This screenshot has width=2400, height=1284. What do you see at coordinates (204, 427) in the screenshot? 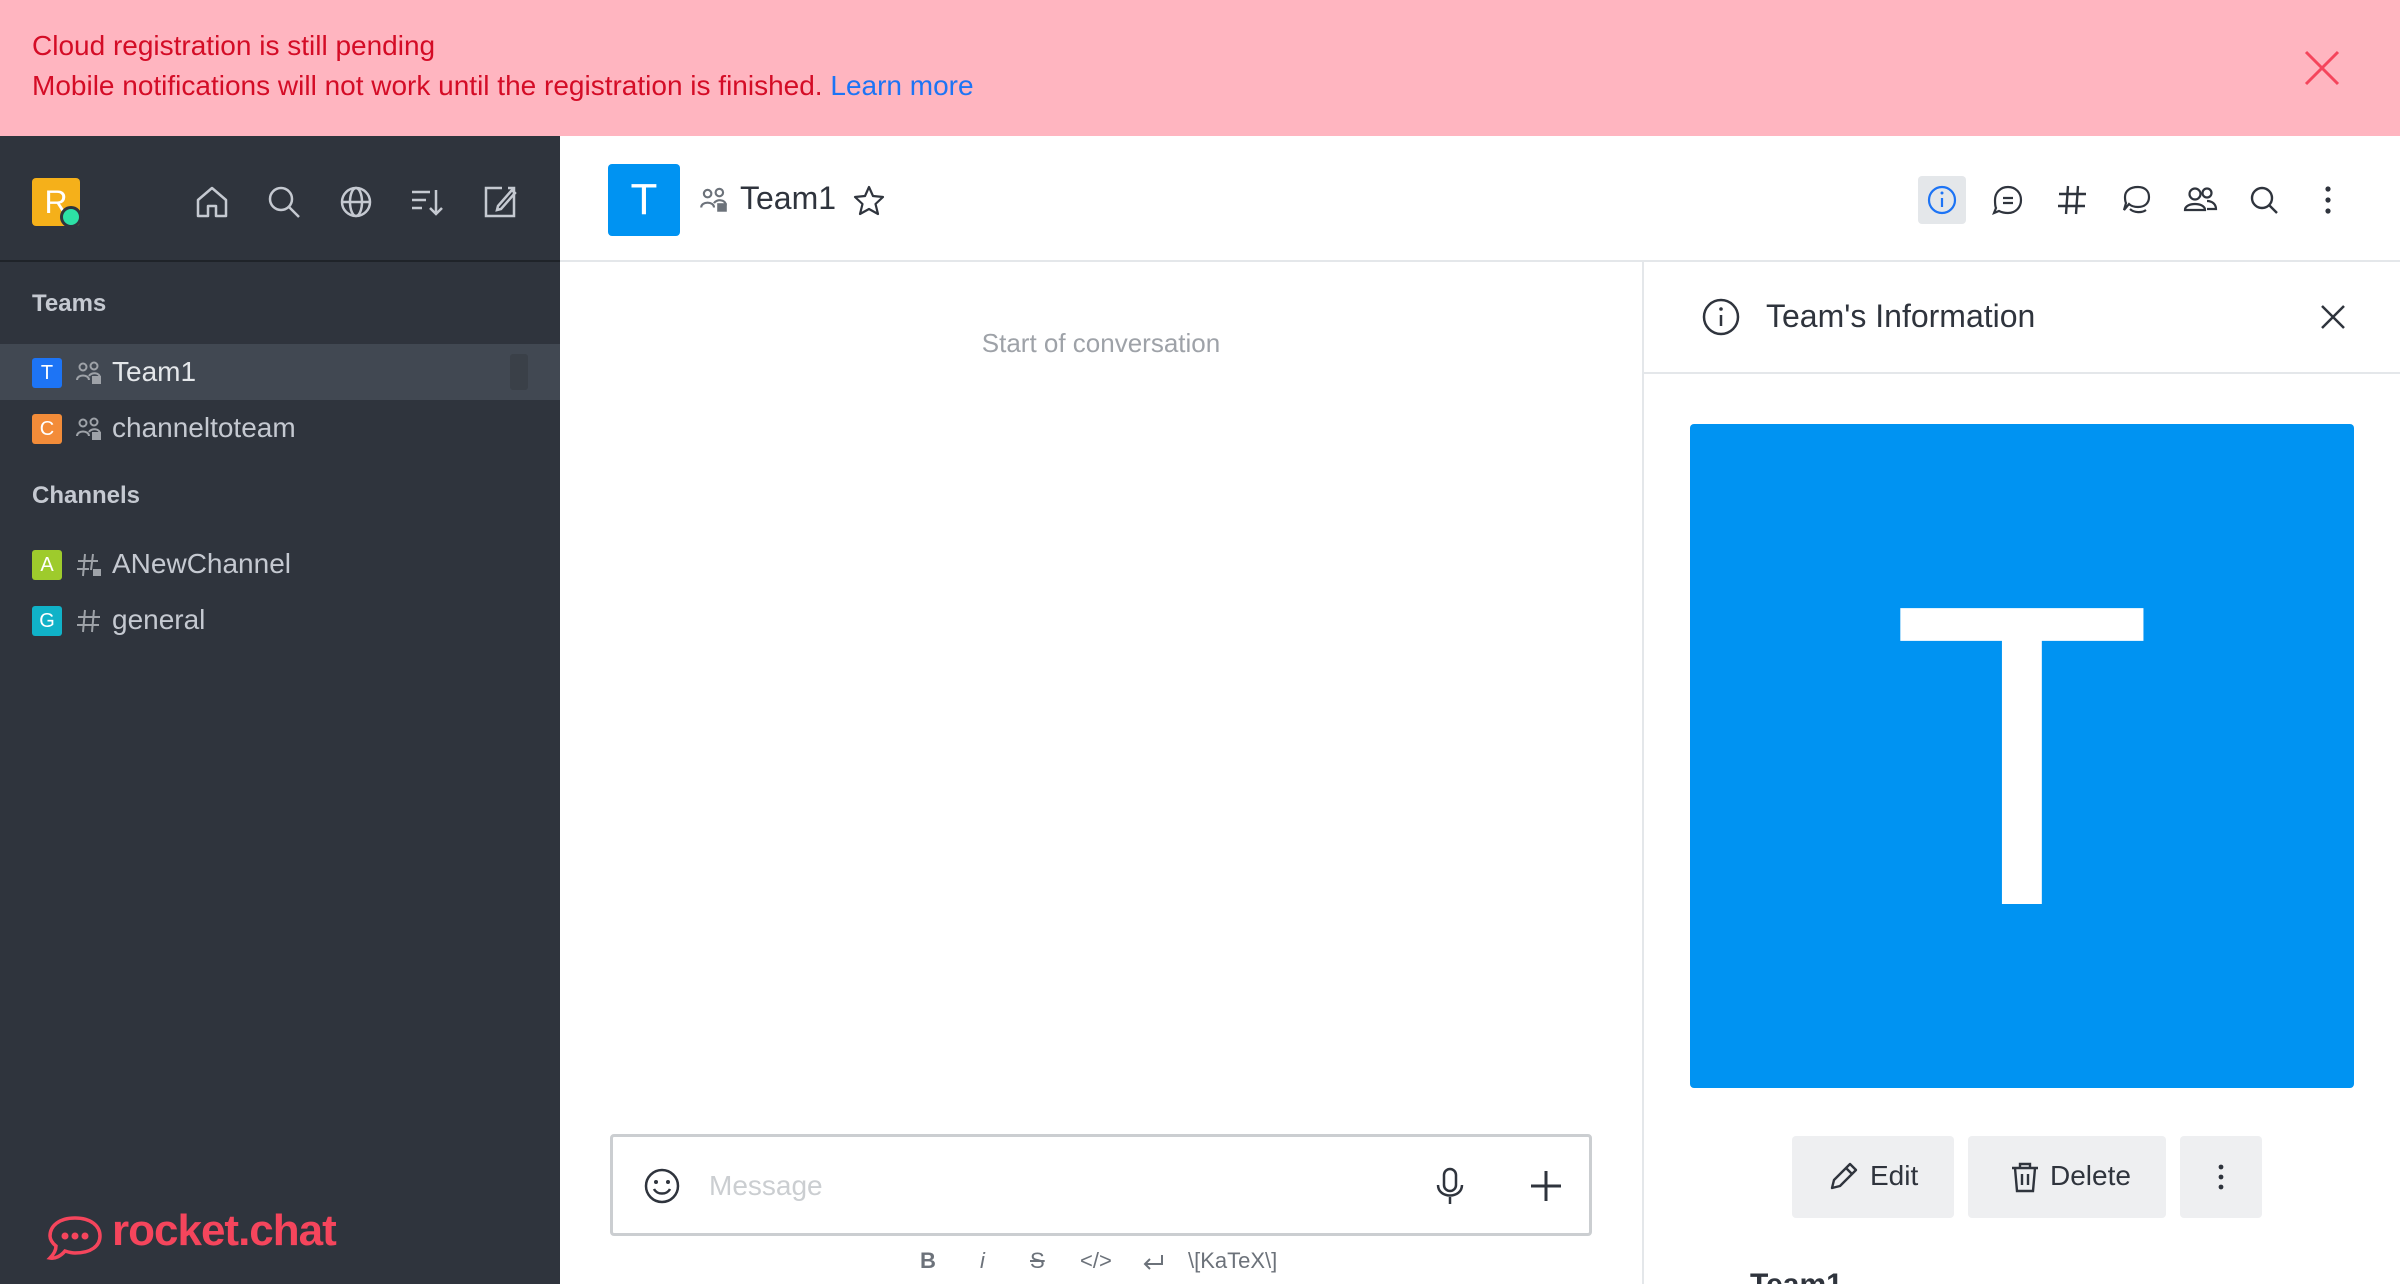
I see `sidebar-item-label: channeltoteam` at bounding box center [204, 427].